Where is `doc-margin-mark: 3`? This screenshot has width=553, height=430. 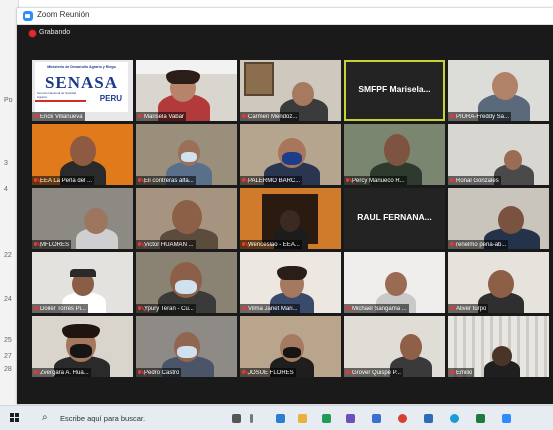
doc-margin-mark: 3 is located at coordinates (6, 163).